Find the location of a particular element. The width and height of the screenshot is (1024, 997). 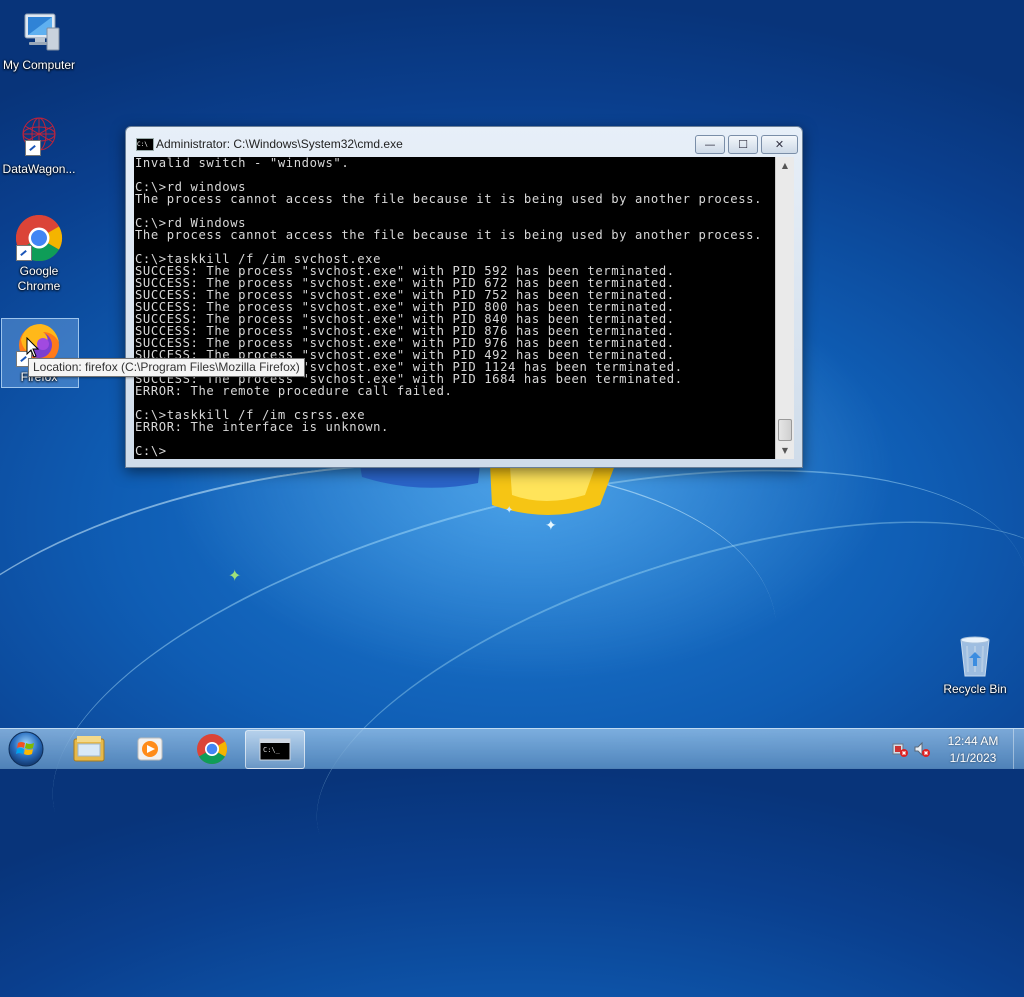

windows-logo is located at coordinates (490, 500).